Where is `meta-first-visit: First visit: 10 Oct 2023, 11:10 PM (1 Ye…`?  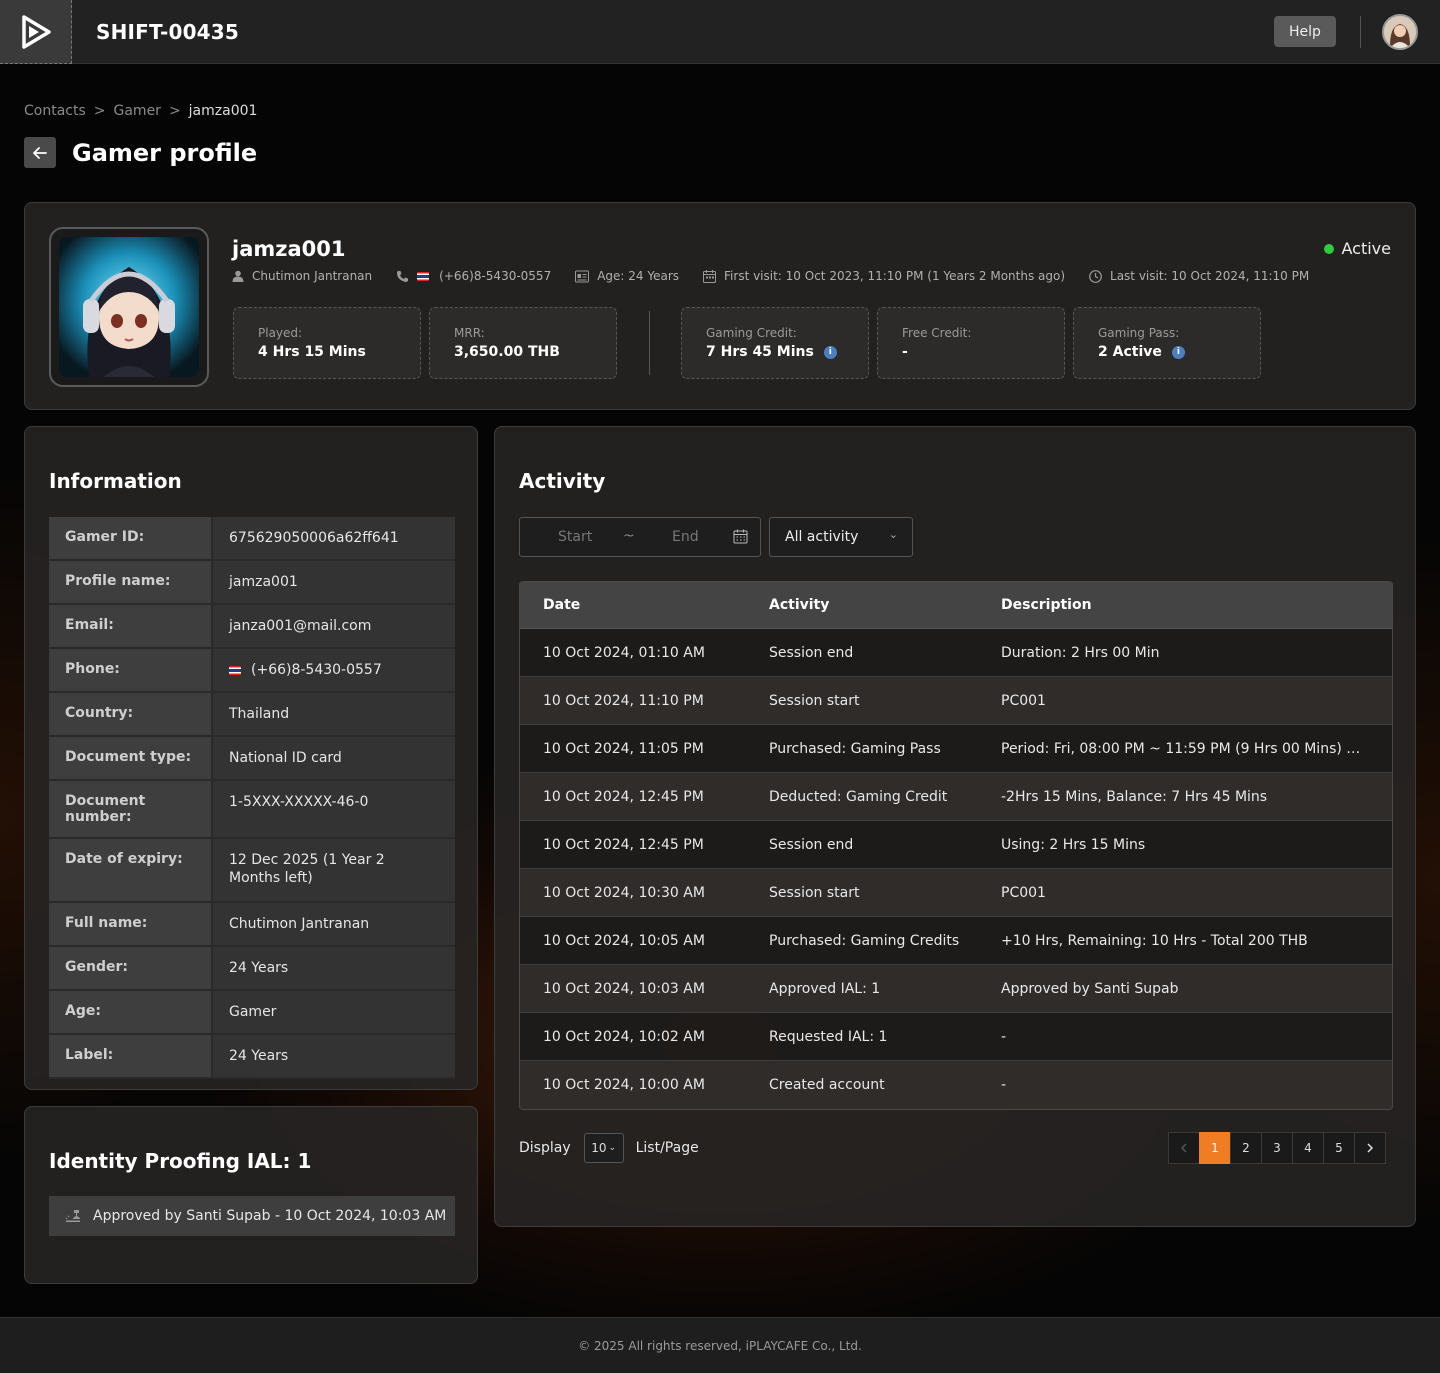 meta-first-visit: First visit: 10 Oct 2023, 11:10 PM (1 Ye… is located at coordinates (884, 276).